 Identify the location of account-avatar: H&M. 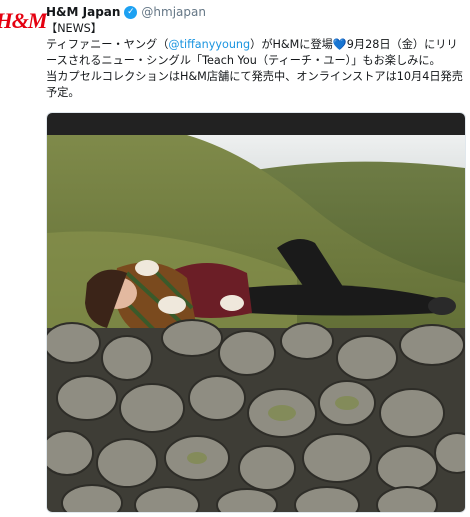
(23, 21).